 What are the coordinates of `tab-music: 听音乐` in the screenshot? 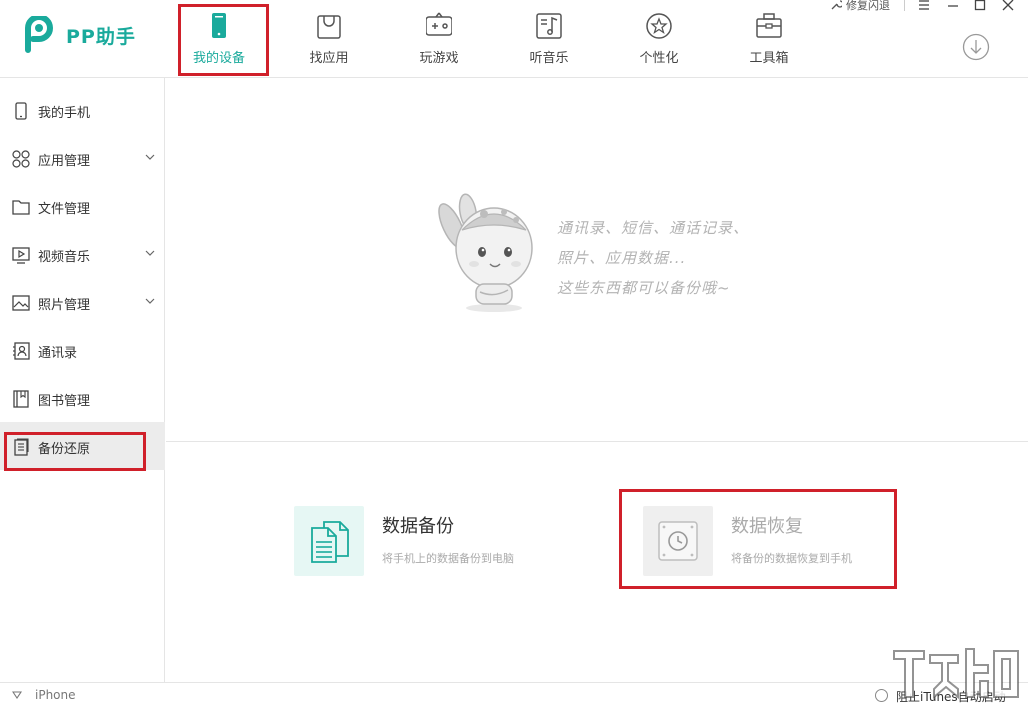 It's located at (549, 39).